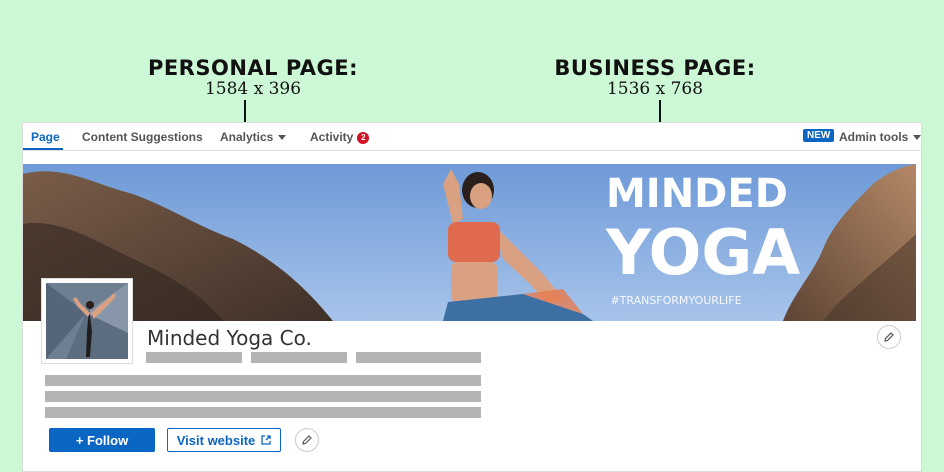  What do you see at coordinates (655, 68) in the screenshot?
I see `business-page-label: BUSINESS PAGE:` at bounding box center [655, 68].